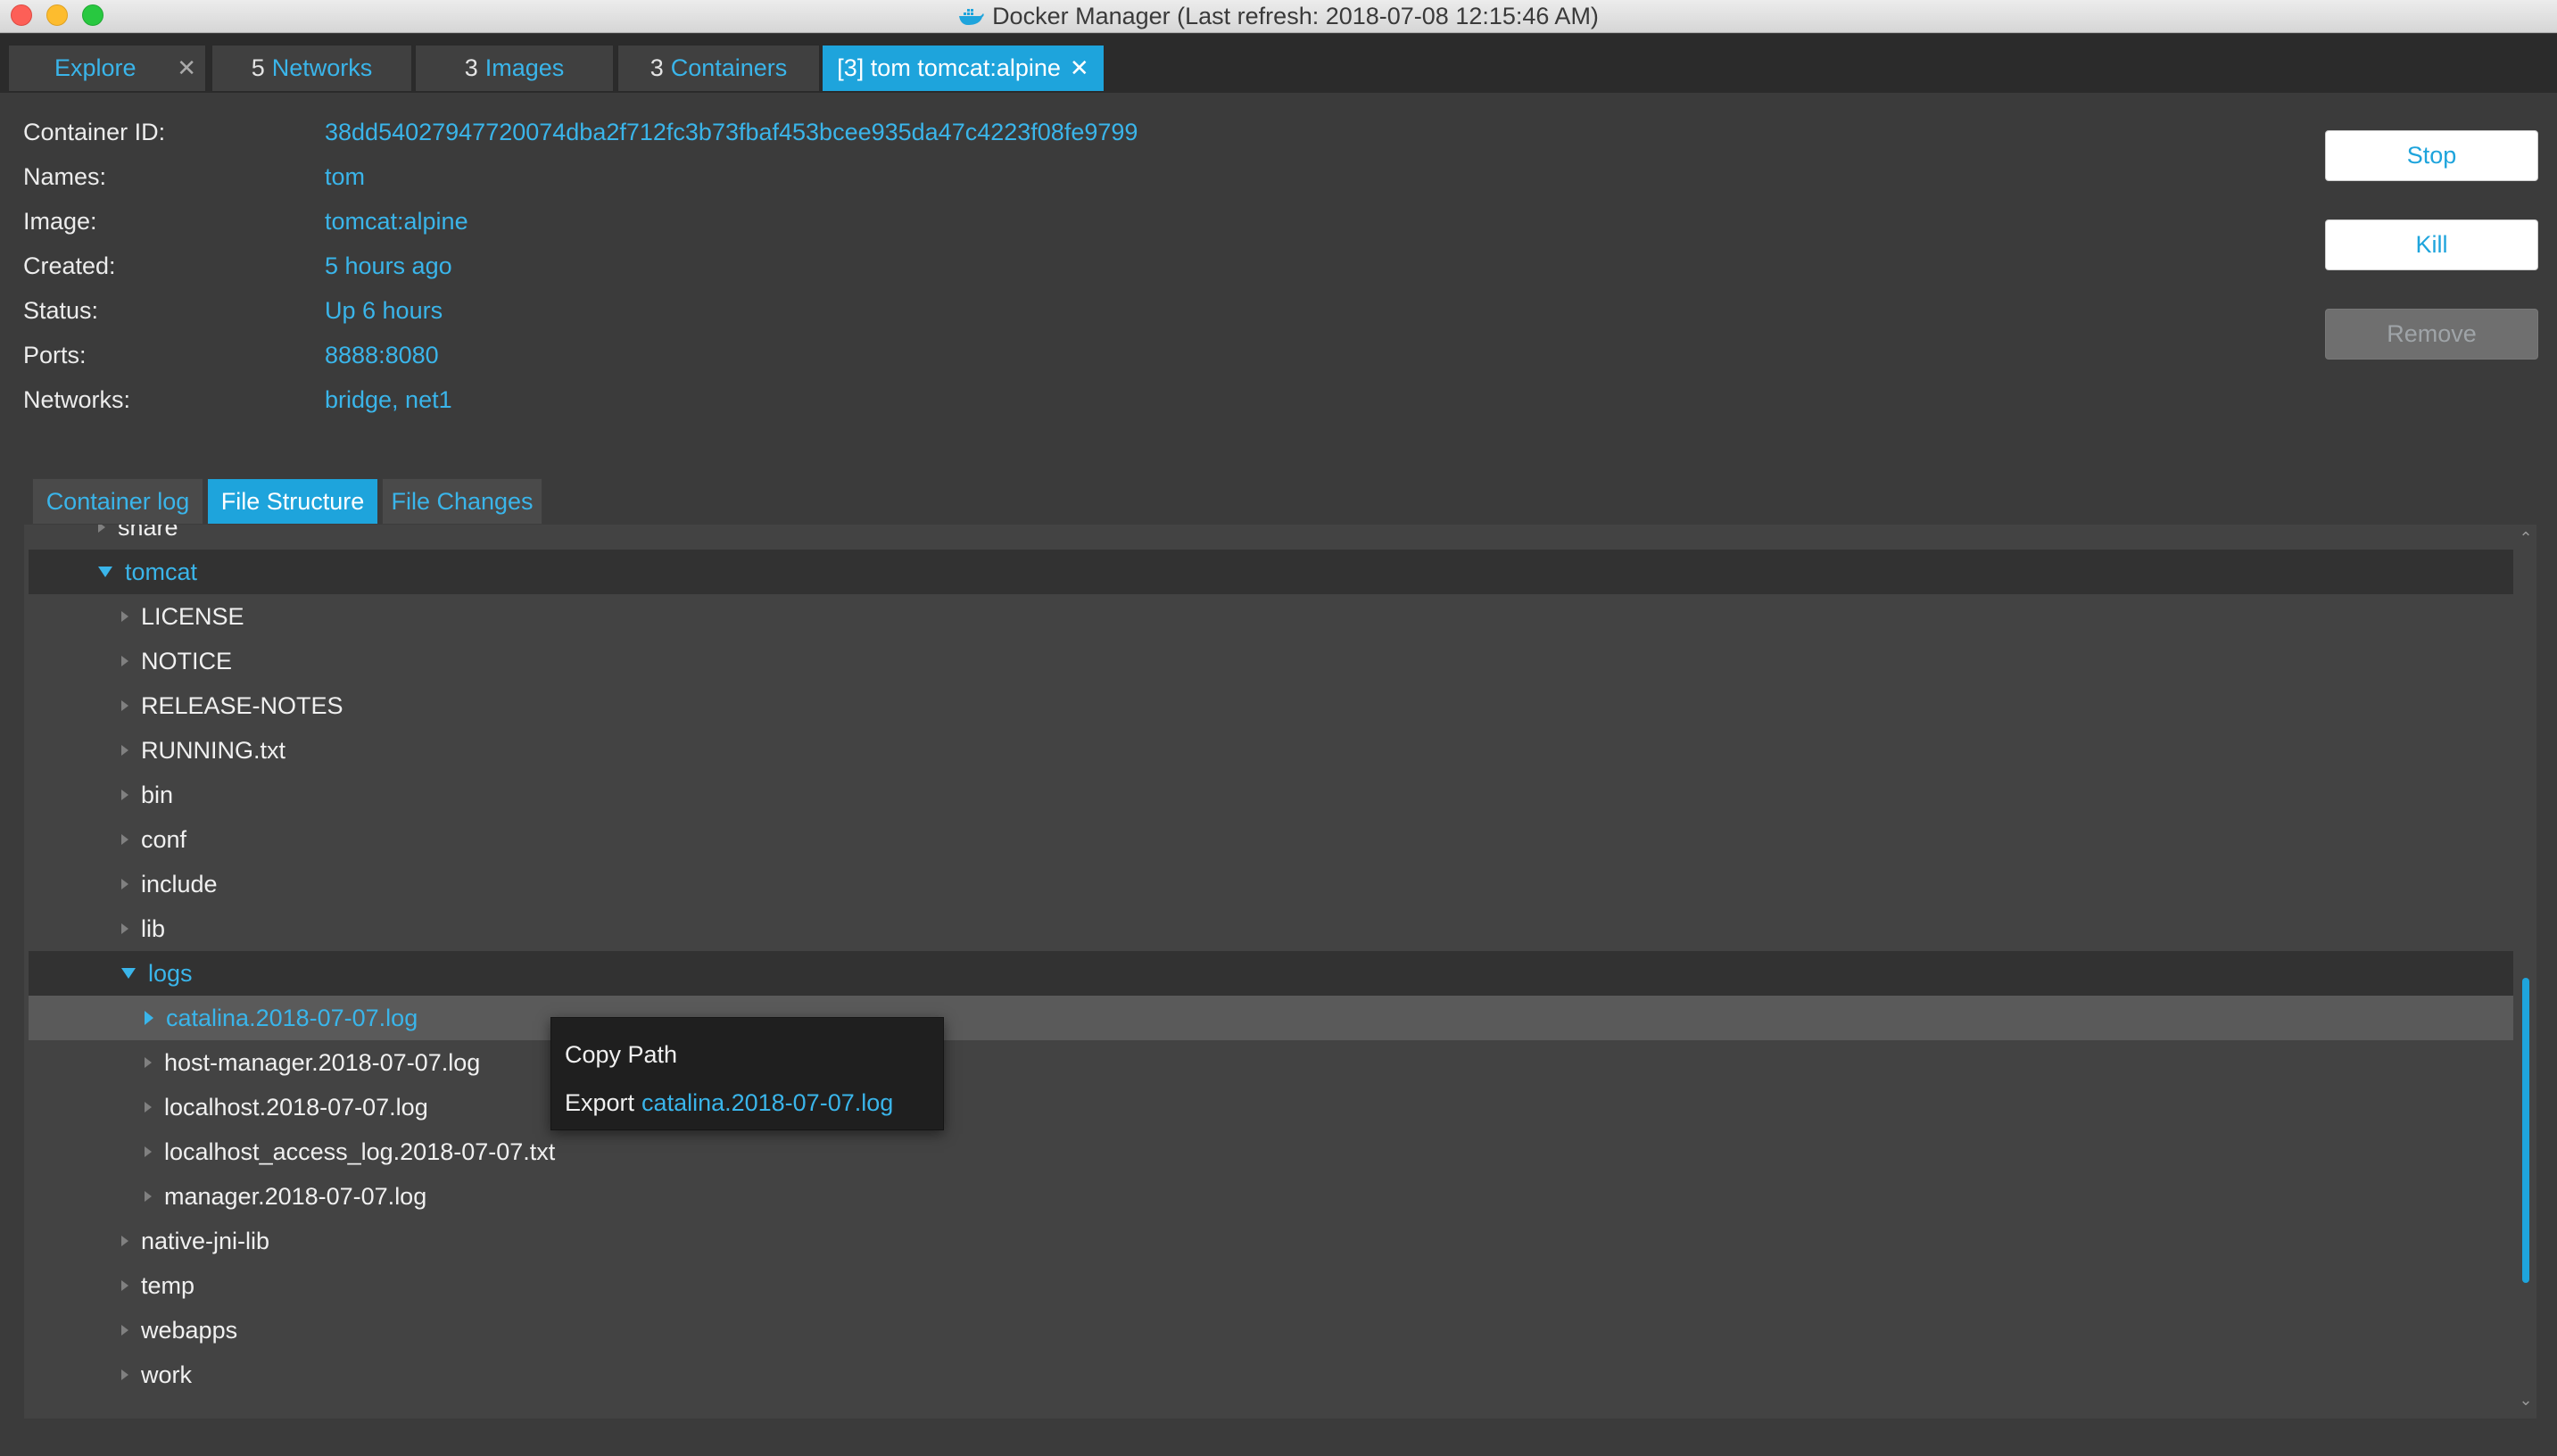 The image size is (2557, 1456). What do you see at coordinates (171, 973) in the screenshot?
I see `tree-item-label: logs` at bounding box center [171, 973].